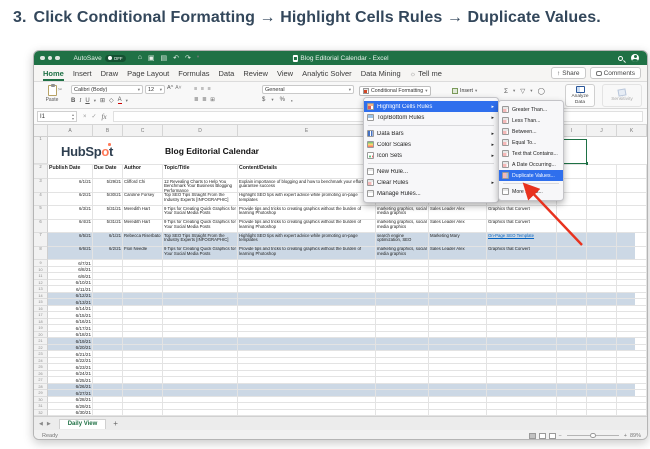  I want to click on header-cell: Topic/Title, so click(200, 172).